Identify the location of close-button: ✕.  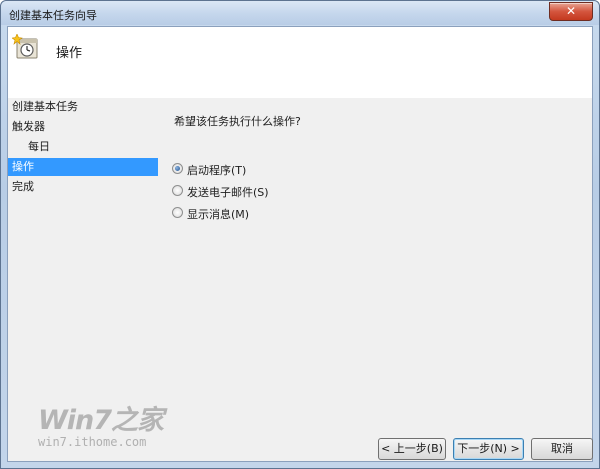
(571, 11).